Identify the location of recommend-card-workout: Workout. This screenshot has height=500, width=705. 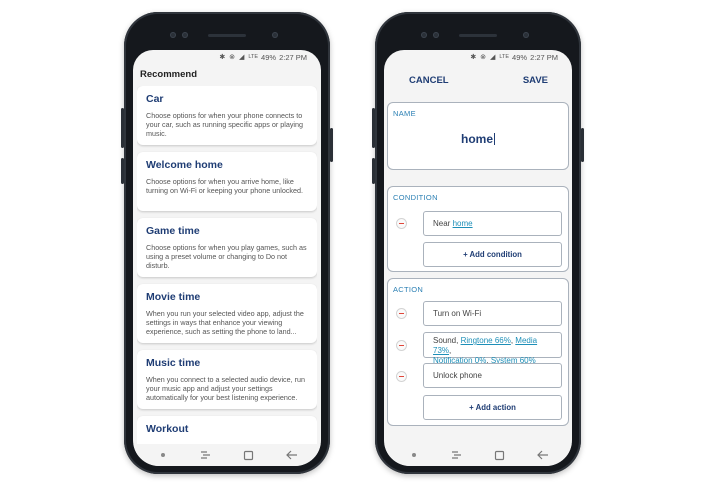
(227, 430).